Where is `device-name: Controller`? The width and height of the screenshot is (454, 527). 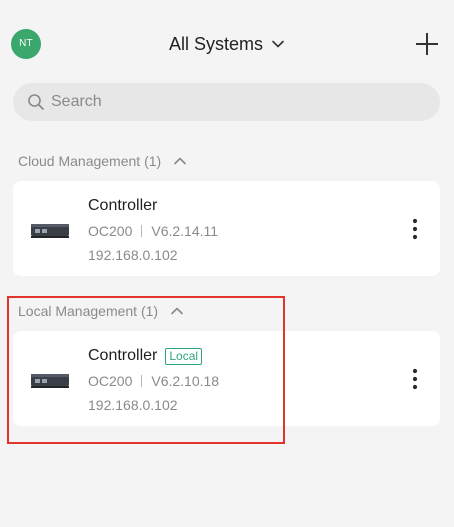
device-name: Controller is located at coordinates (123, 205).